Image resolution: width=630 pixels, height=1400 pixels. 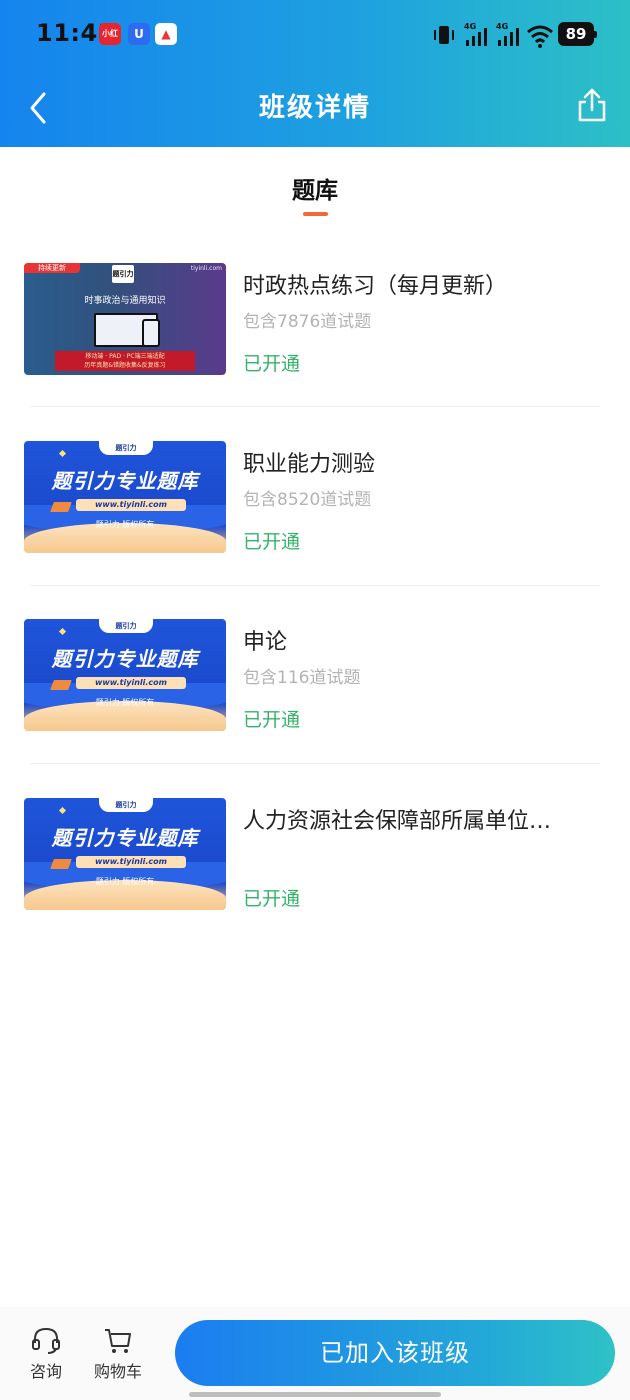 I want to click on item-count: 包含116道试题, so click(x=302, y=678).